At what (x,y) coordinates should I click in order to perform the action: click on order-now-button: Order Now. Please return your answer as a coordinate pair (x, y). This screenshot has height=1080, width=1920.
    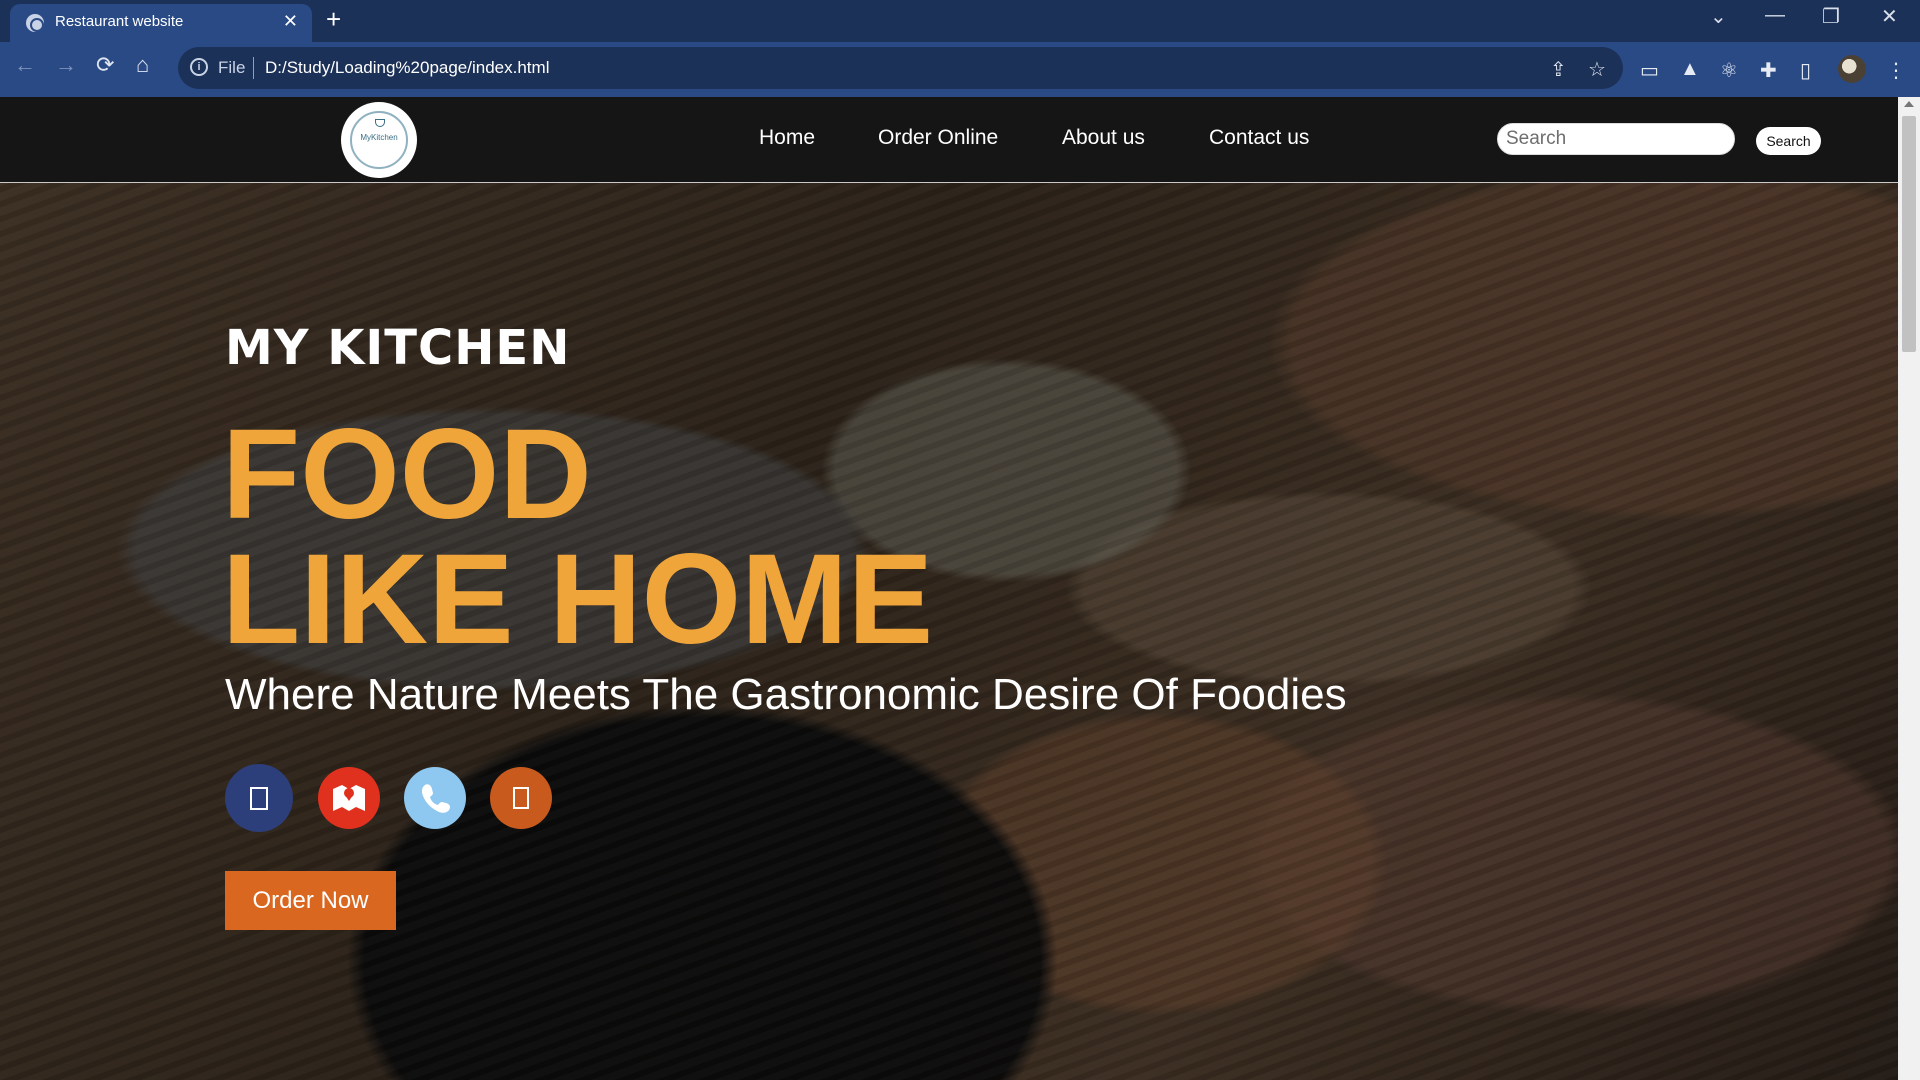
    Looking at the image, I should click on (310, 900).